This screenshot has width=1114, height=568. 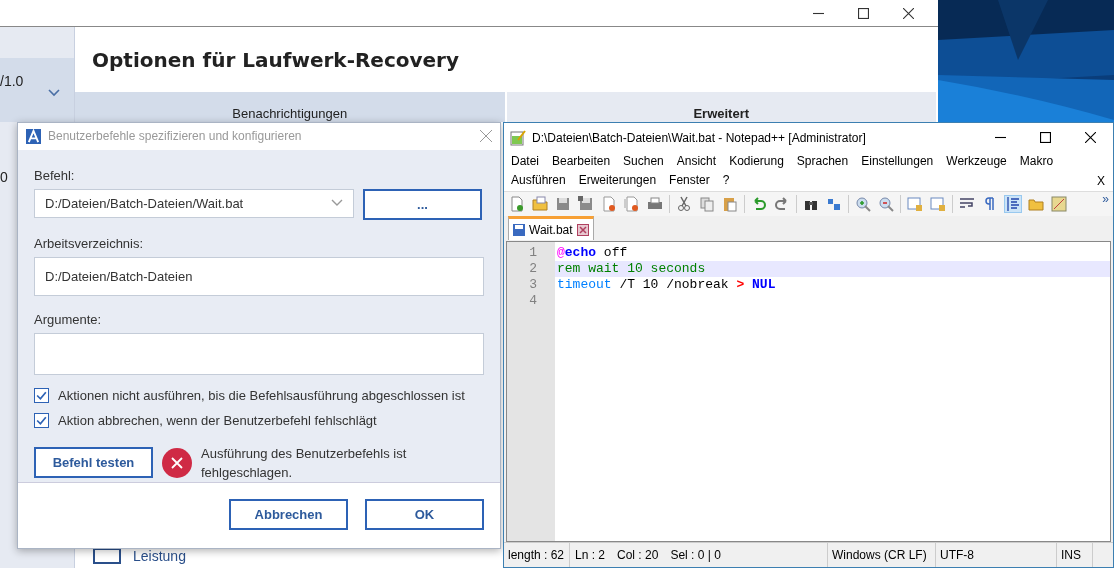 I want to click on menu-item: Suchen, so click(x=643, y=161).